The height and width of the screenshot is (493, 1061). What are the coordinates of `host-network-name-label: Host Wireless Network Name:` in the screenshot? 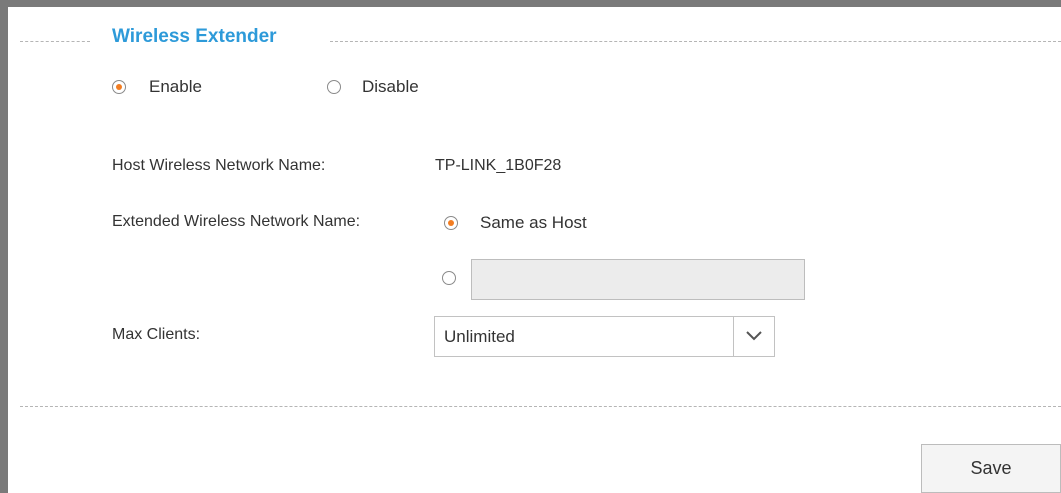 It's located at (219, 165).